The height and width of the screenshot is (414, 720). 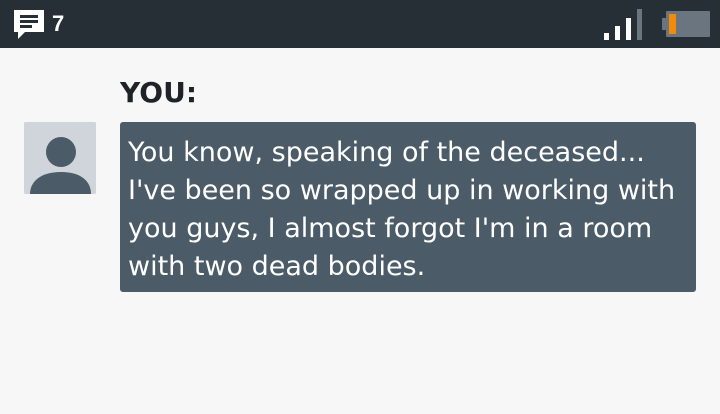 What do you see at coordinates (686, 24) in the screenshot?
I see `battery-low-icon` at bounding box center [686, 24].